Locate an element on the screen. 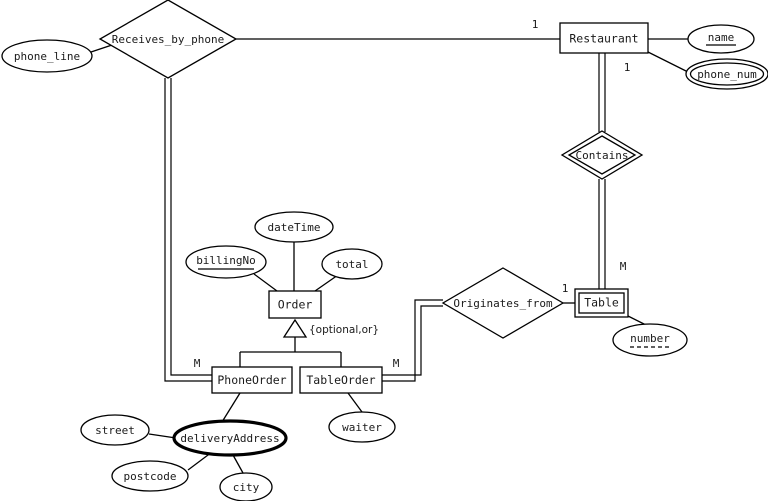 The width and height of the screenshot is (768, 501). entity-order-label: Order is located at coordinates (295, 305).